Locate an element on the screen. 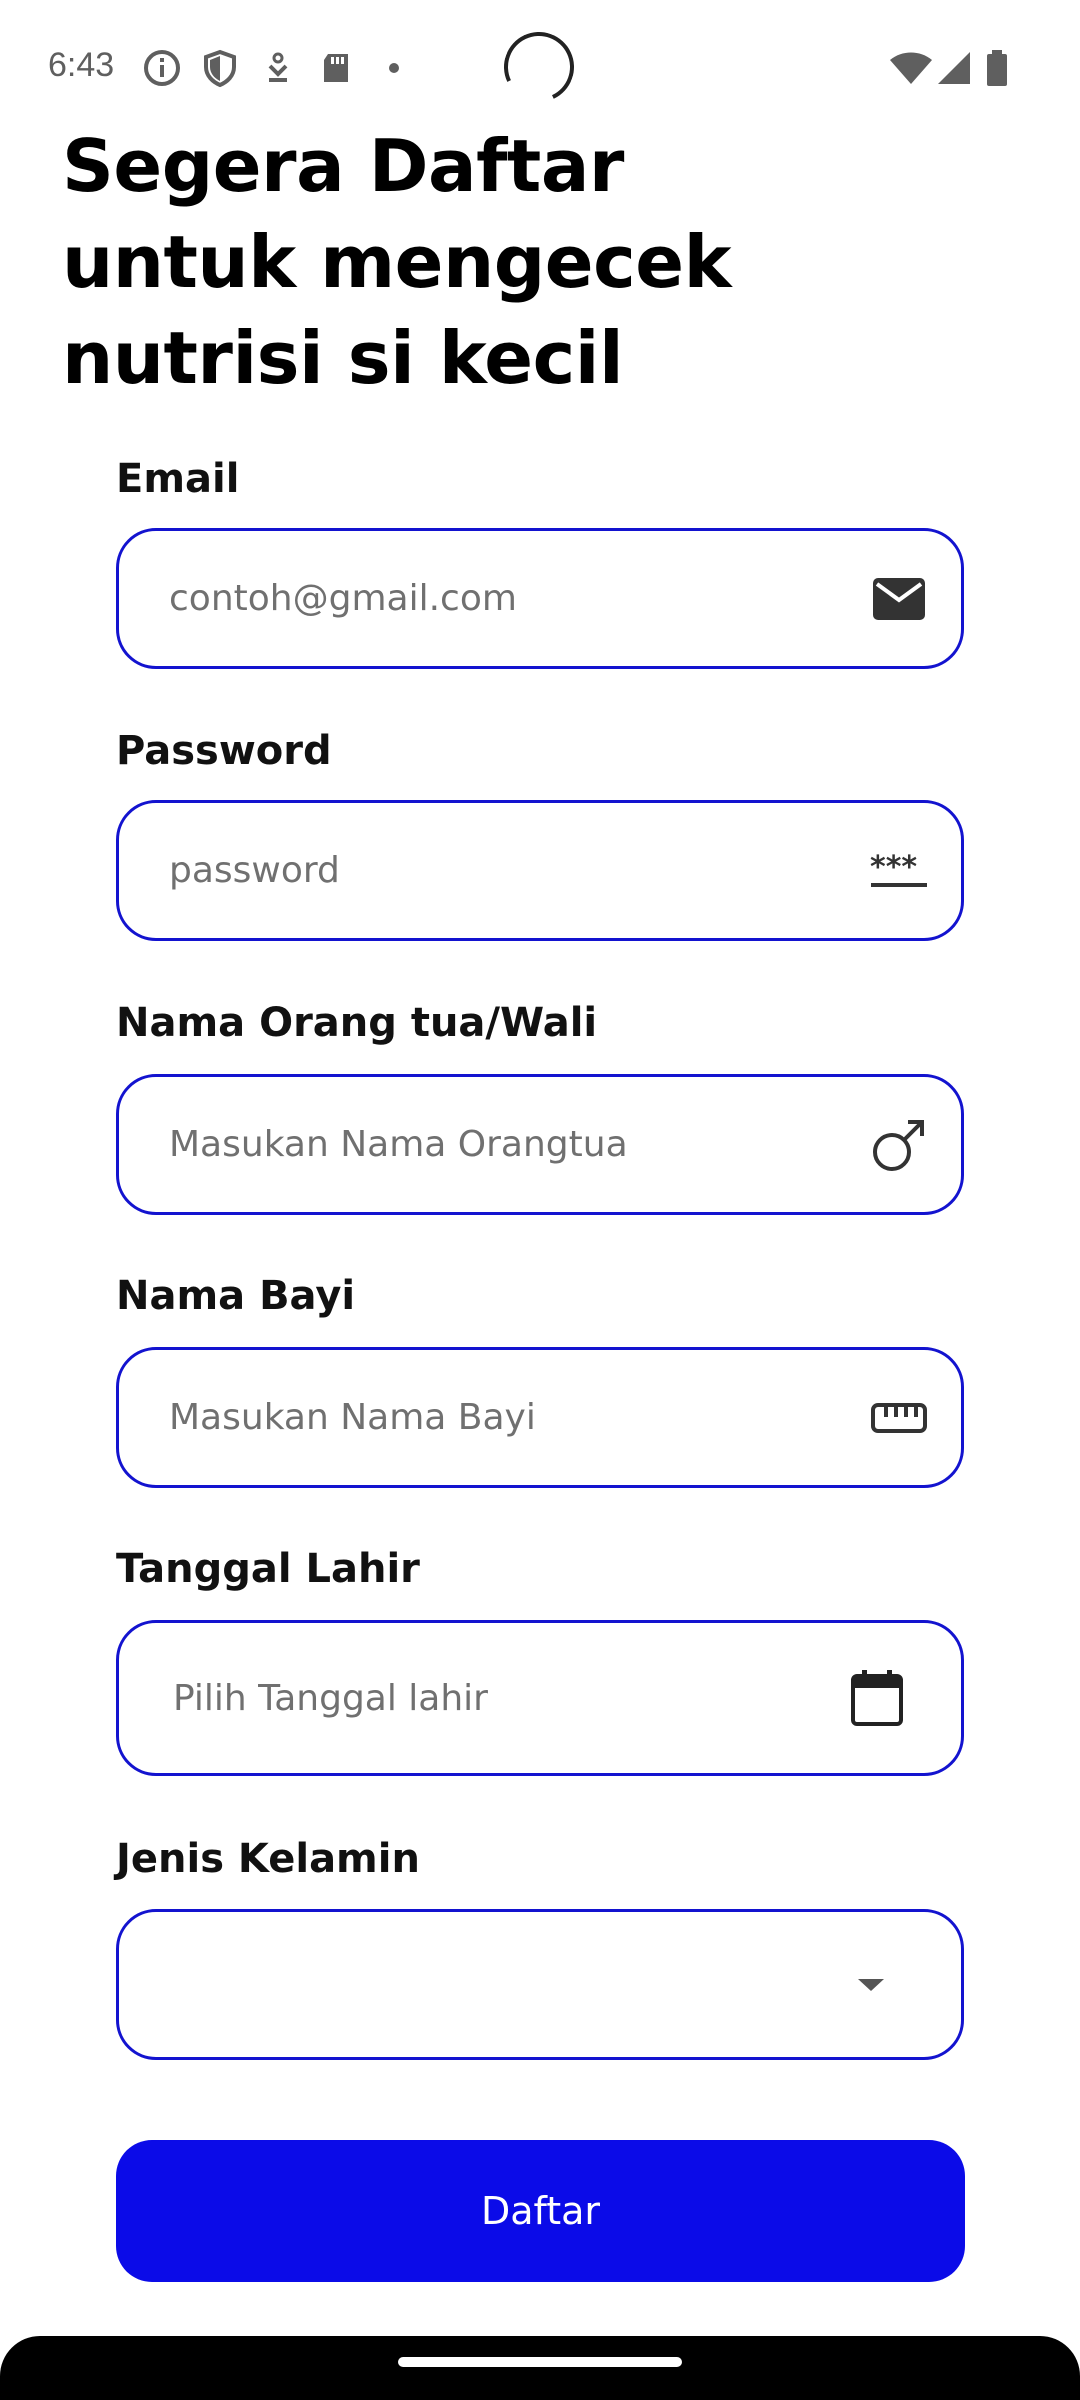 The width and height of the screenshot is (1080, 2400). password-field: *** is located at coordinates (540, 870).